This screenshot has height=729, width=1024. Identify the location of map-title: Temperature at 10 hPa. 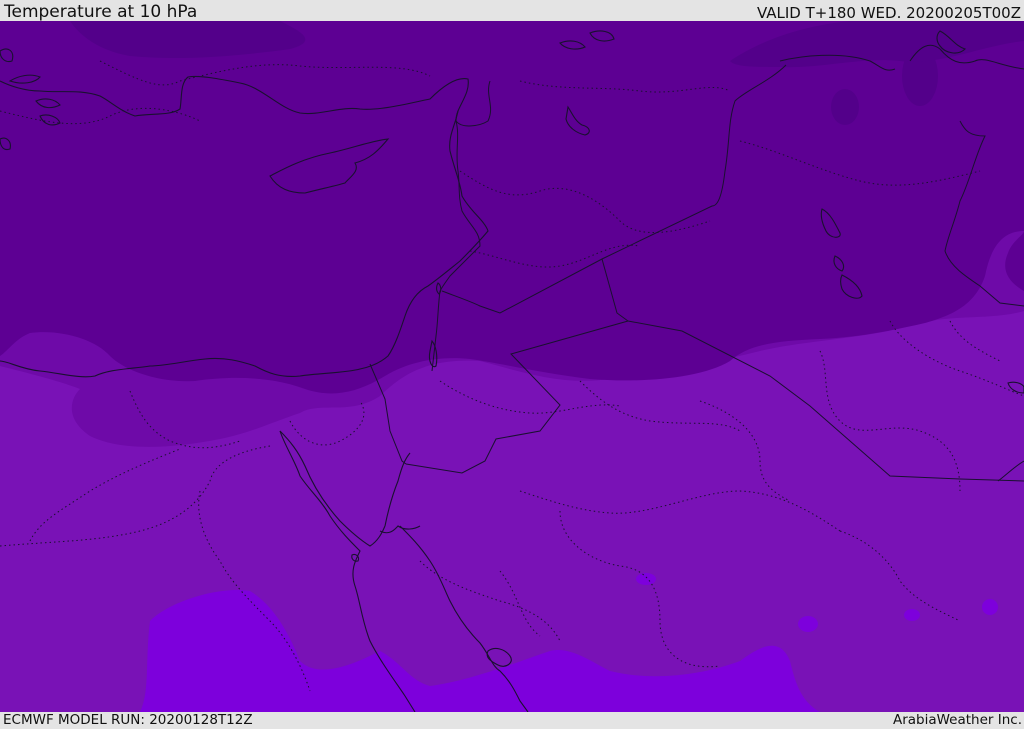
(101, 12).